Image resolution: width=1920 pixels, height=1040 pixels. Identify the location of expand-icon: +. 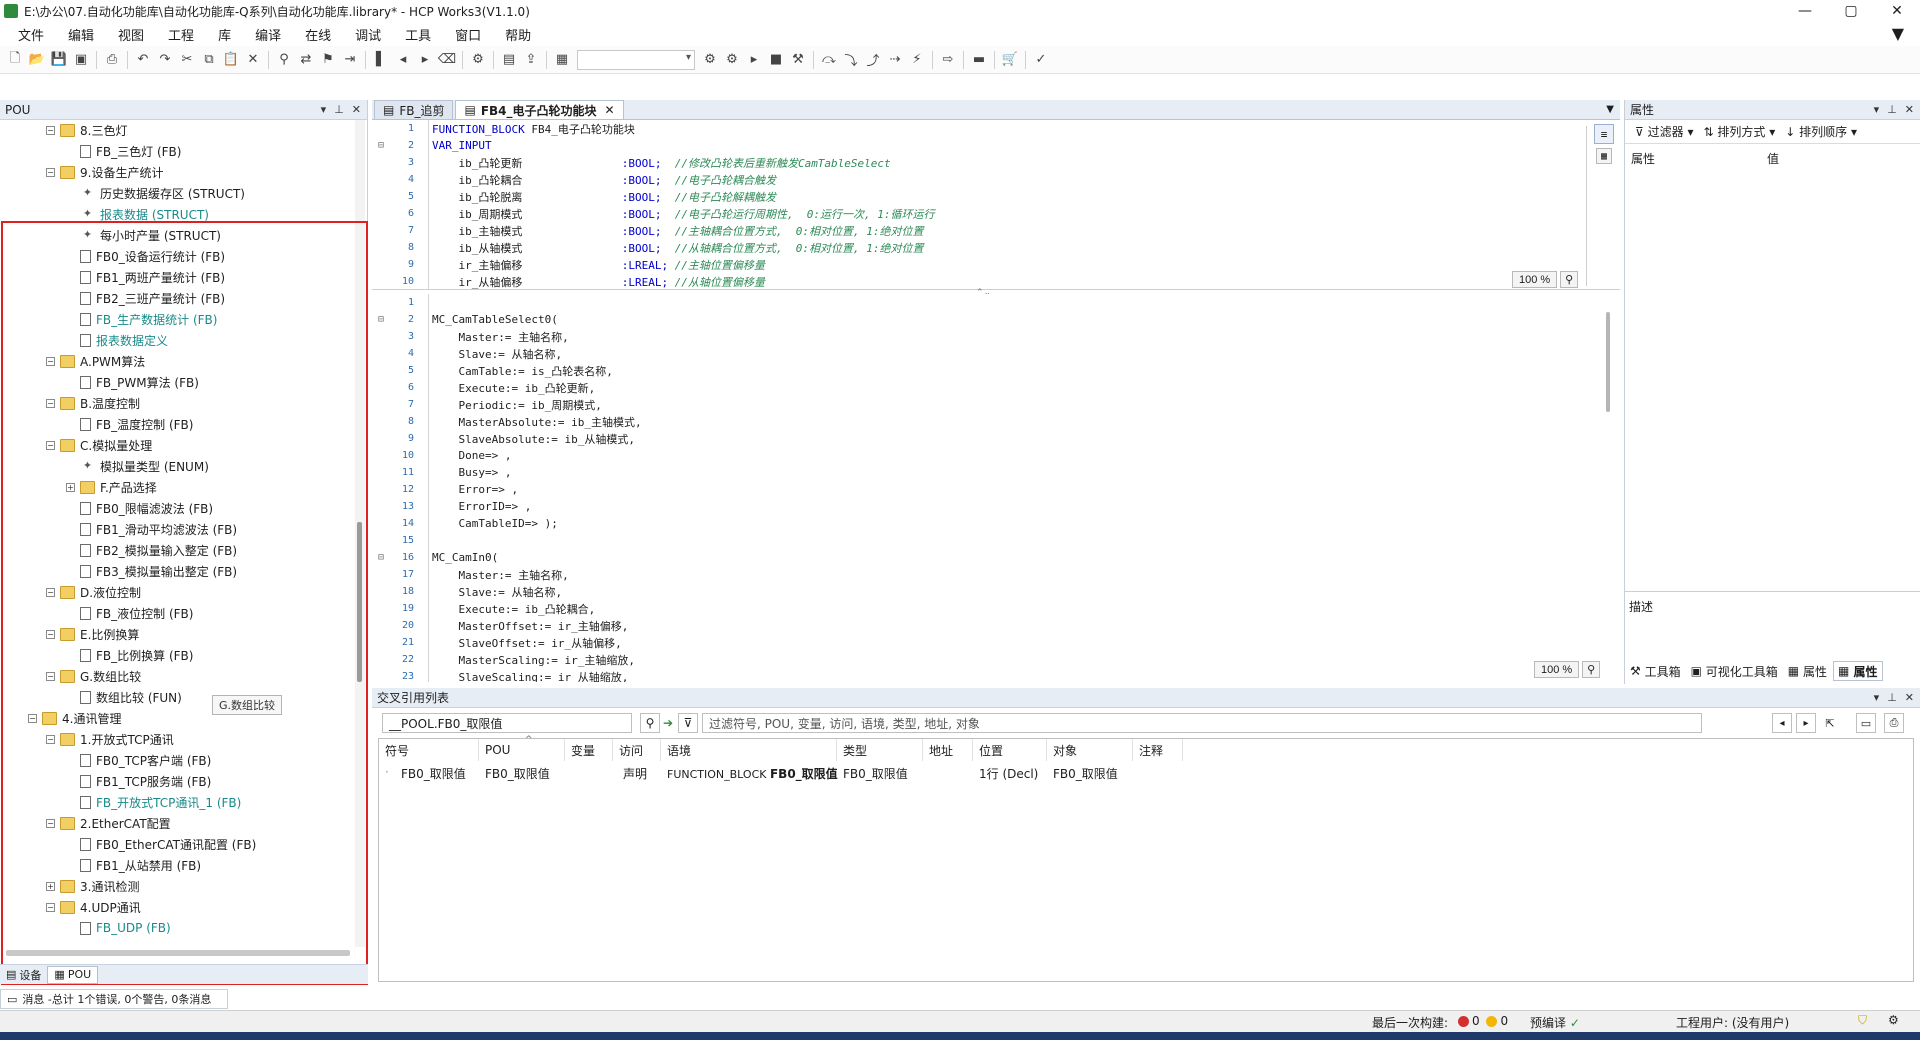
(70, 487).